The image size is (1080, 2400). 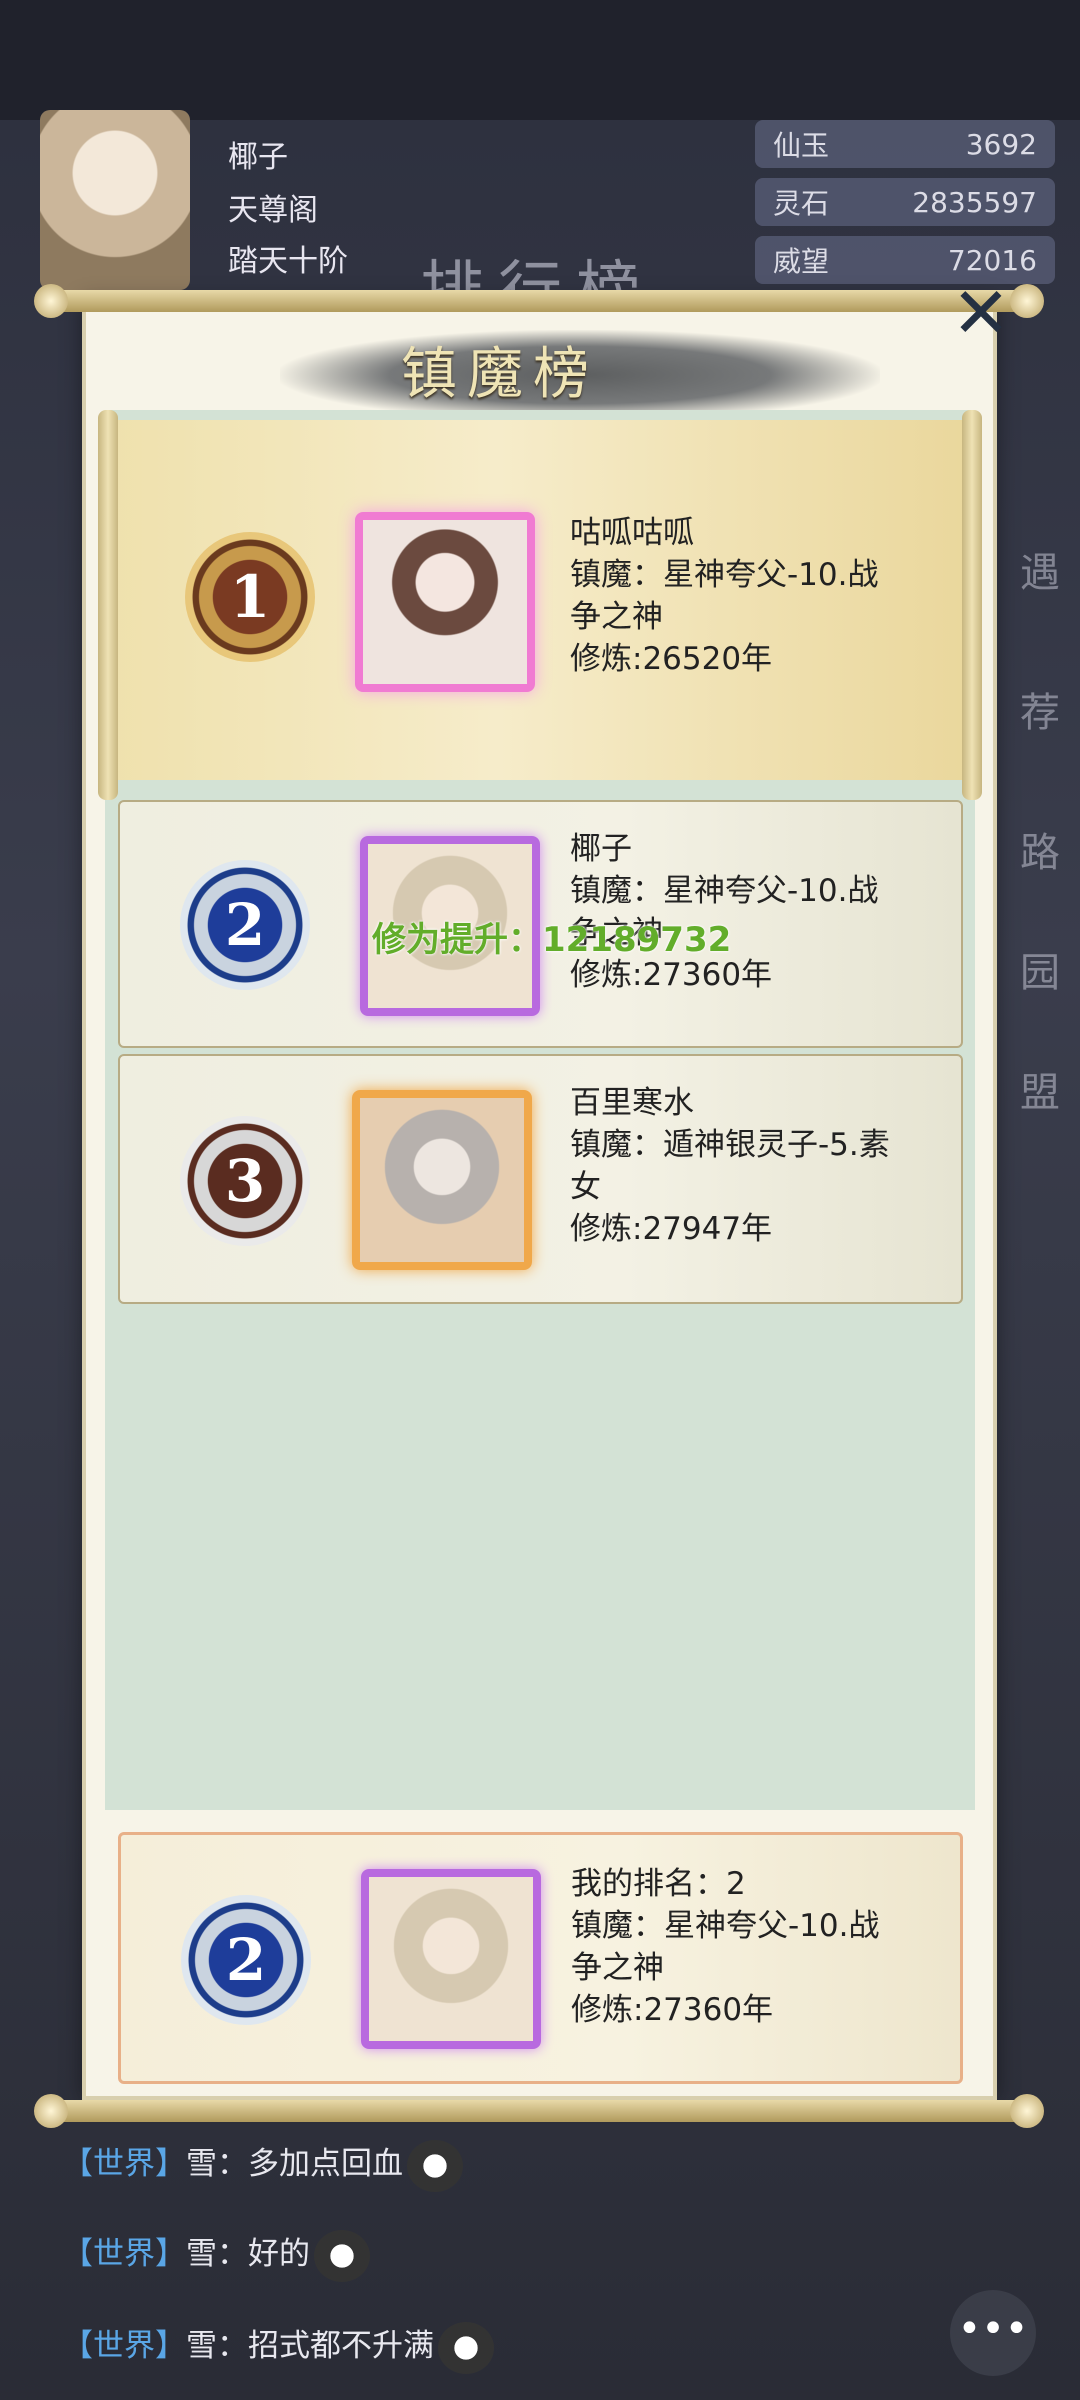 What do you see at coordinates (725, 1926) in the screenshot?
I see `my-zhenmo: 镇魔：星神夸父-10.战` at bounding box center [725, 1926].